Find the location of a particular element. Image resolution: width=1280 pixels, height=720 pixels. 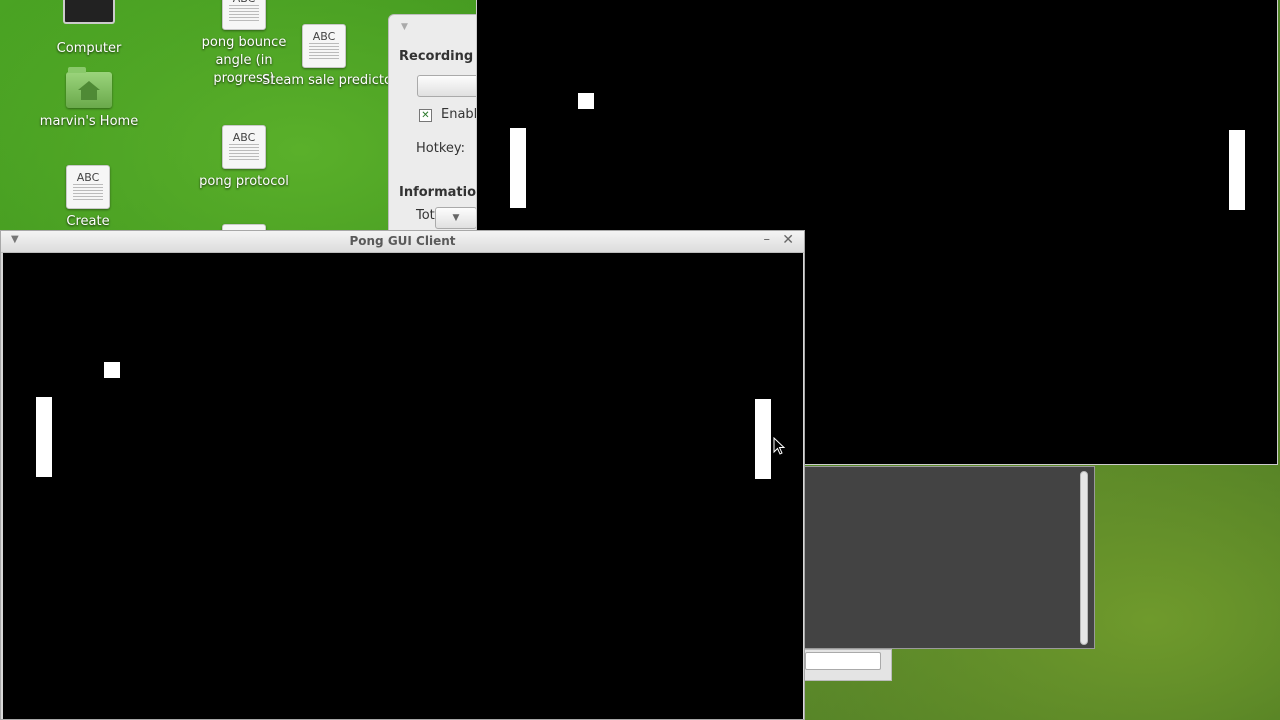

total-dropdown: ▼ is located at coordinates (456, 218).